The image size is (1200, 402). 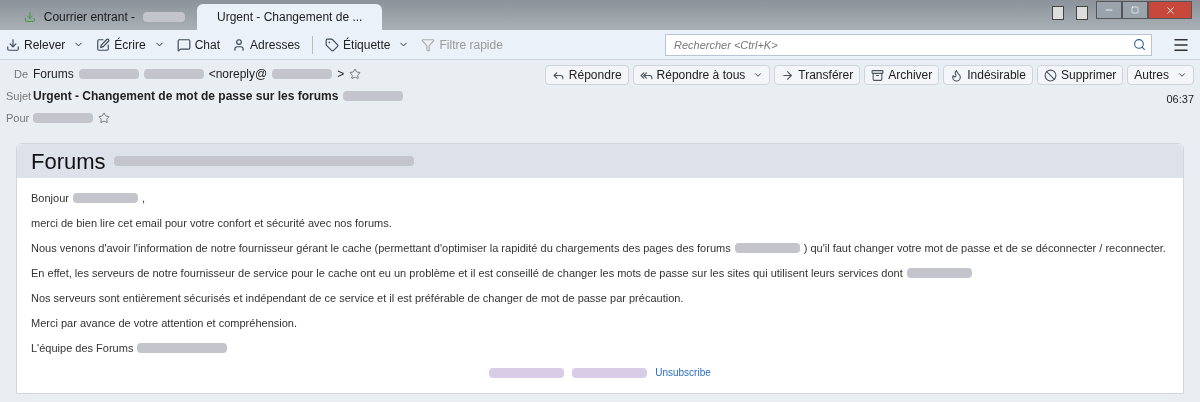 I want to click on action-button: Archiver, so click(x=902, y=75).